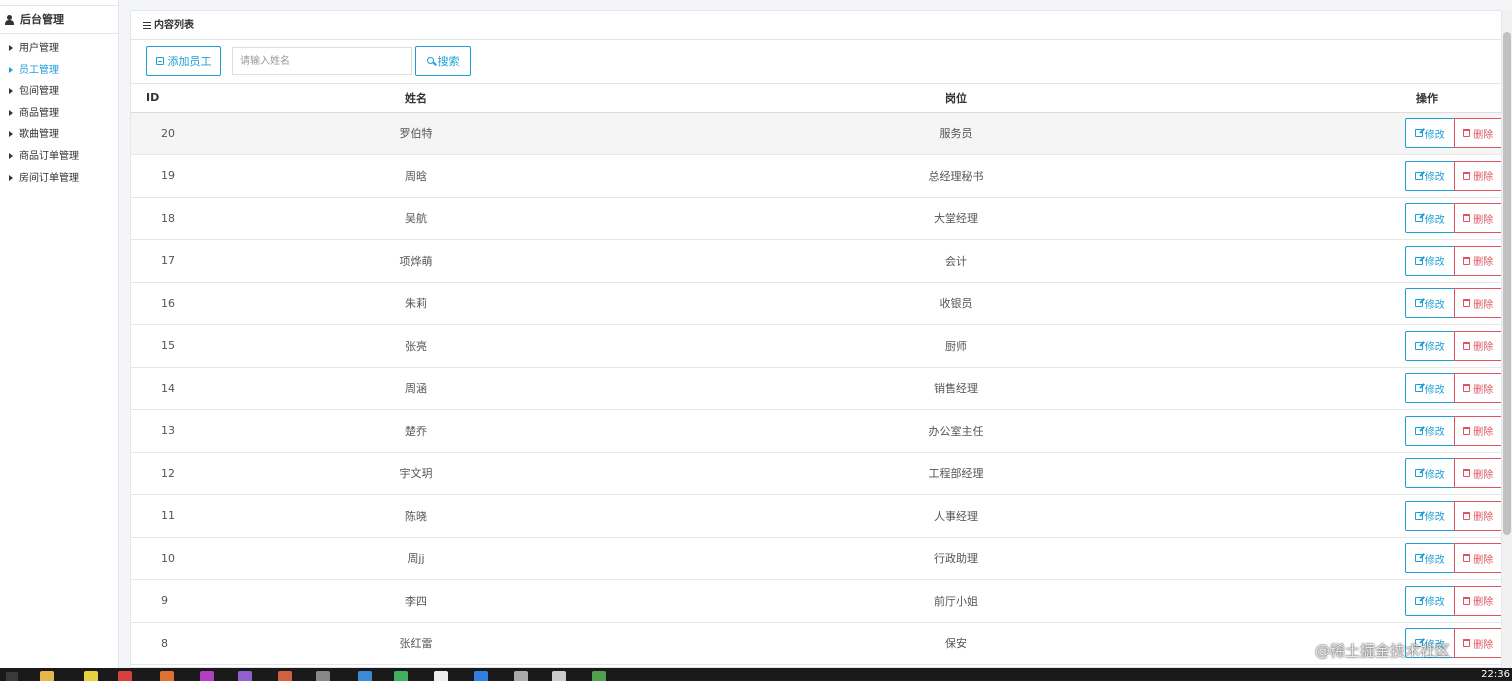  What do you see at coordinates (956, 558) in the screenshot?
I see `cell-post: 行政助理` at bounding box center [956, 558].